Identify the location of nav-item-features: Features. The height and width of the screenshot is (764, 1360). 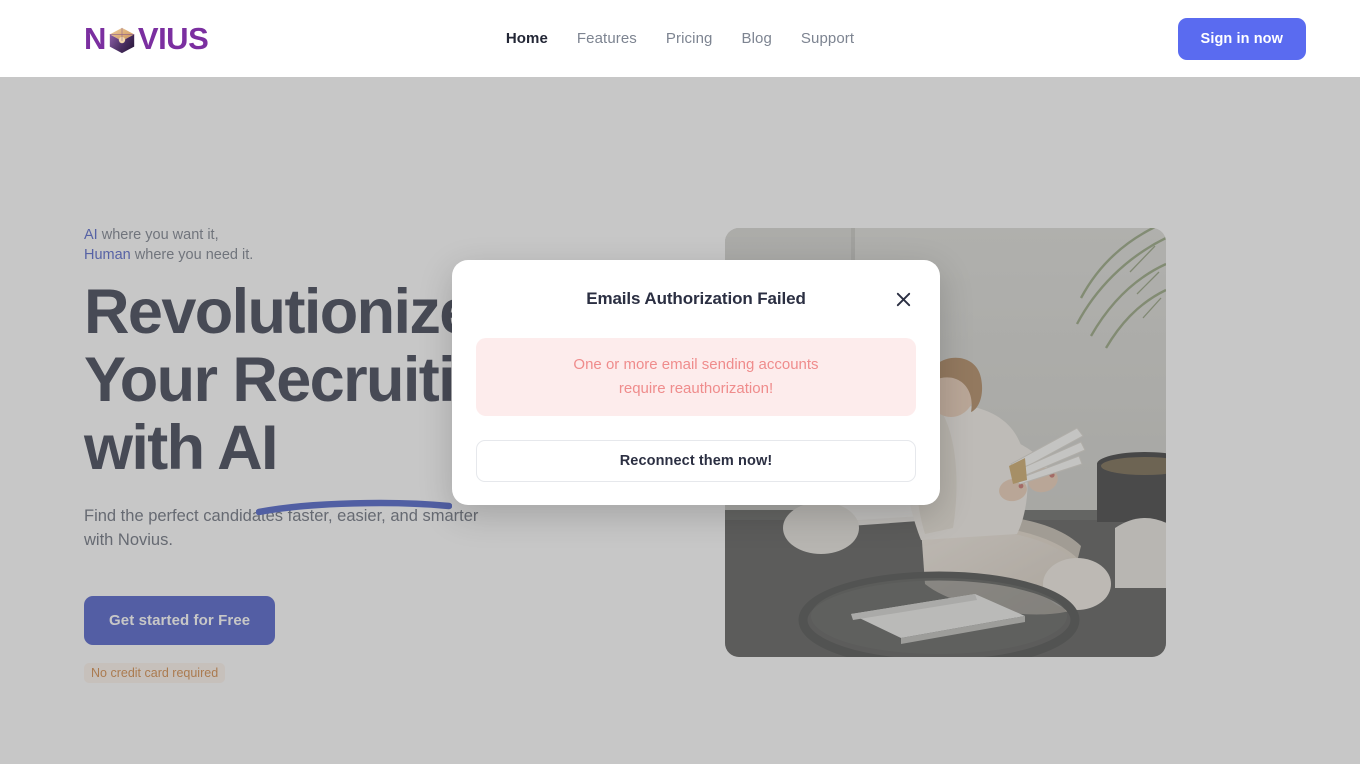
(607, 38).